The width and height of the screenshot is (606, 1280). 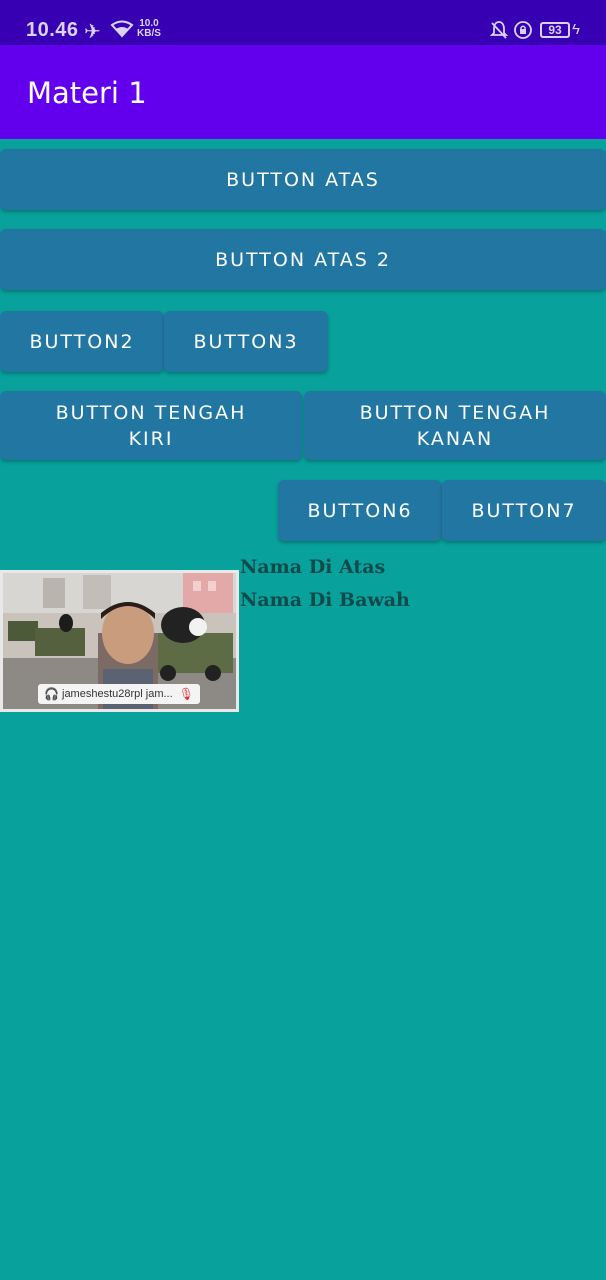 What do you see at coordinates (303, 259) in the screenshot?
I see `button-atas-2: Button Atas 2` at bounding box center [303, 259].